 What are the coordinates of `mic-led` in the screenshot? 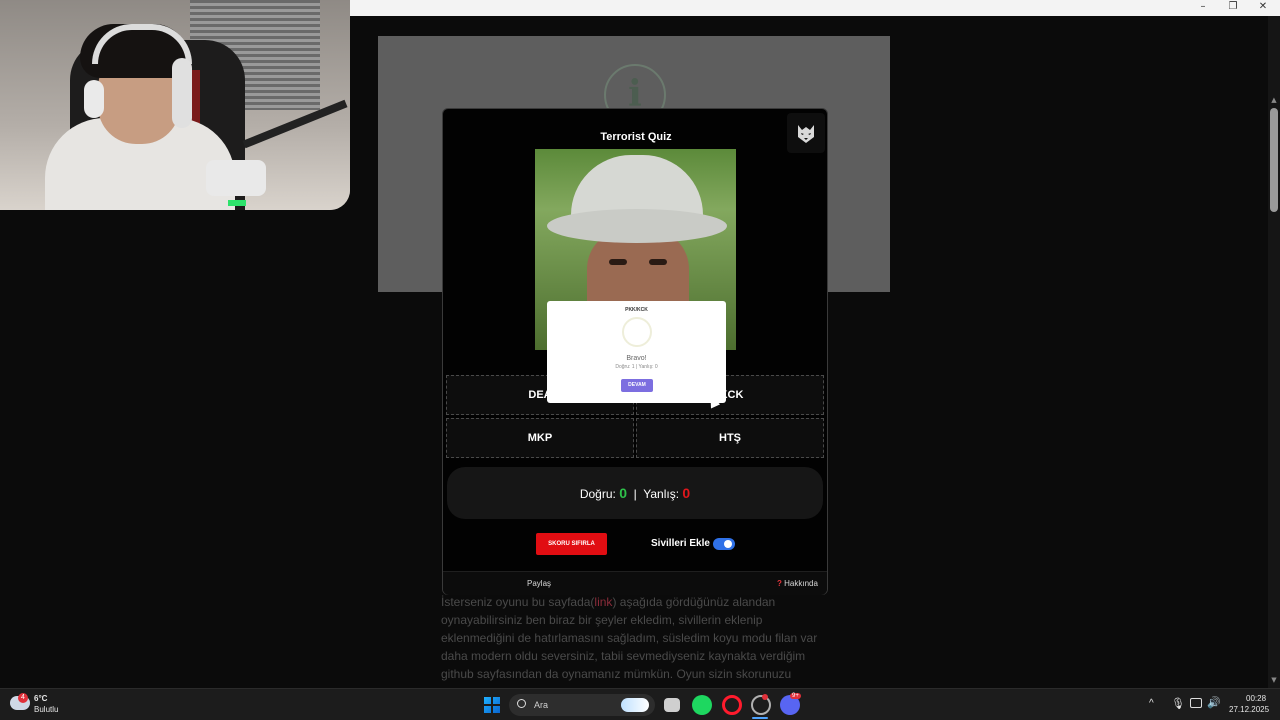 It's located at (237, 203).